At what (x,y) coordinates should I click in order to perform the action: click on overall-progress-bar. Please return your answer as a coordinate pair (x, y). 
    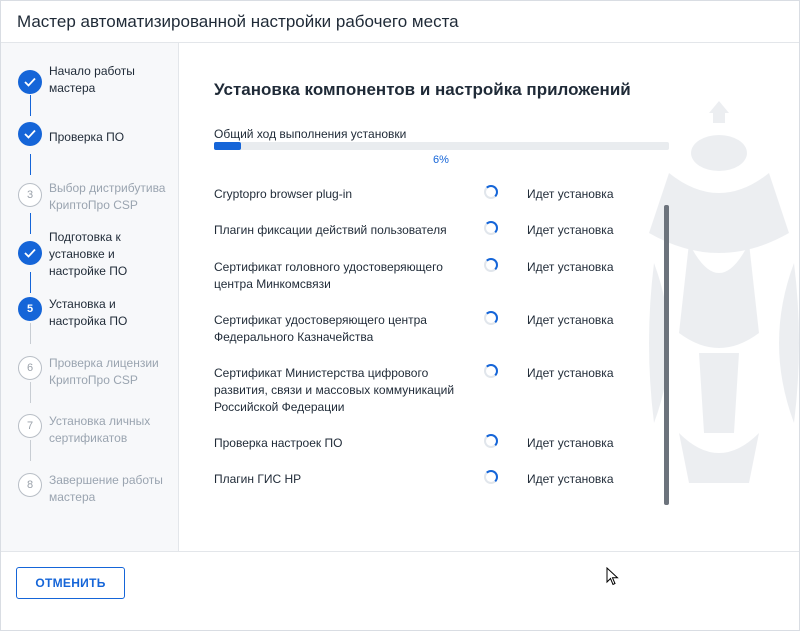
    Looking at the image, I should click on (441, 146).